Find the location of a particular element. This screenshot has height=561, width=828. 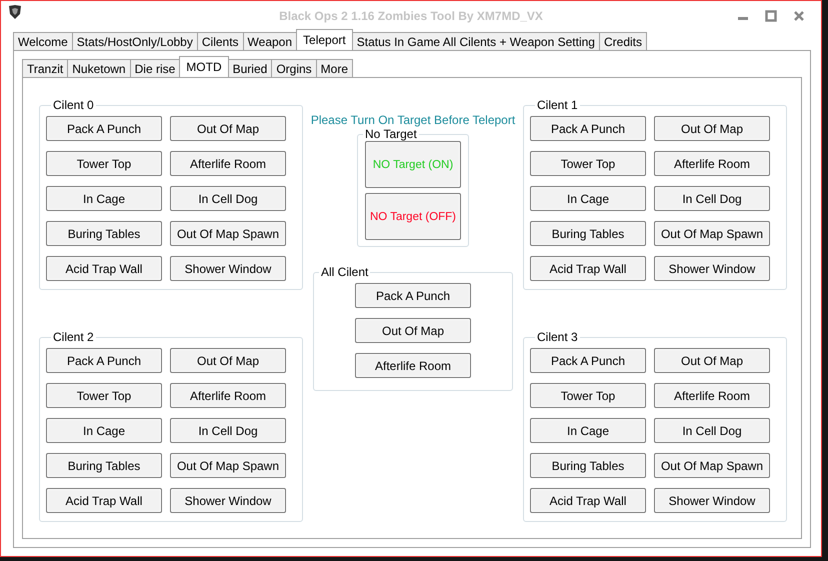

tab: Cilents is located at coordinates (220, 41).